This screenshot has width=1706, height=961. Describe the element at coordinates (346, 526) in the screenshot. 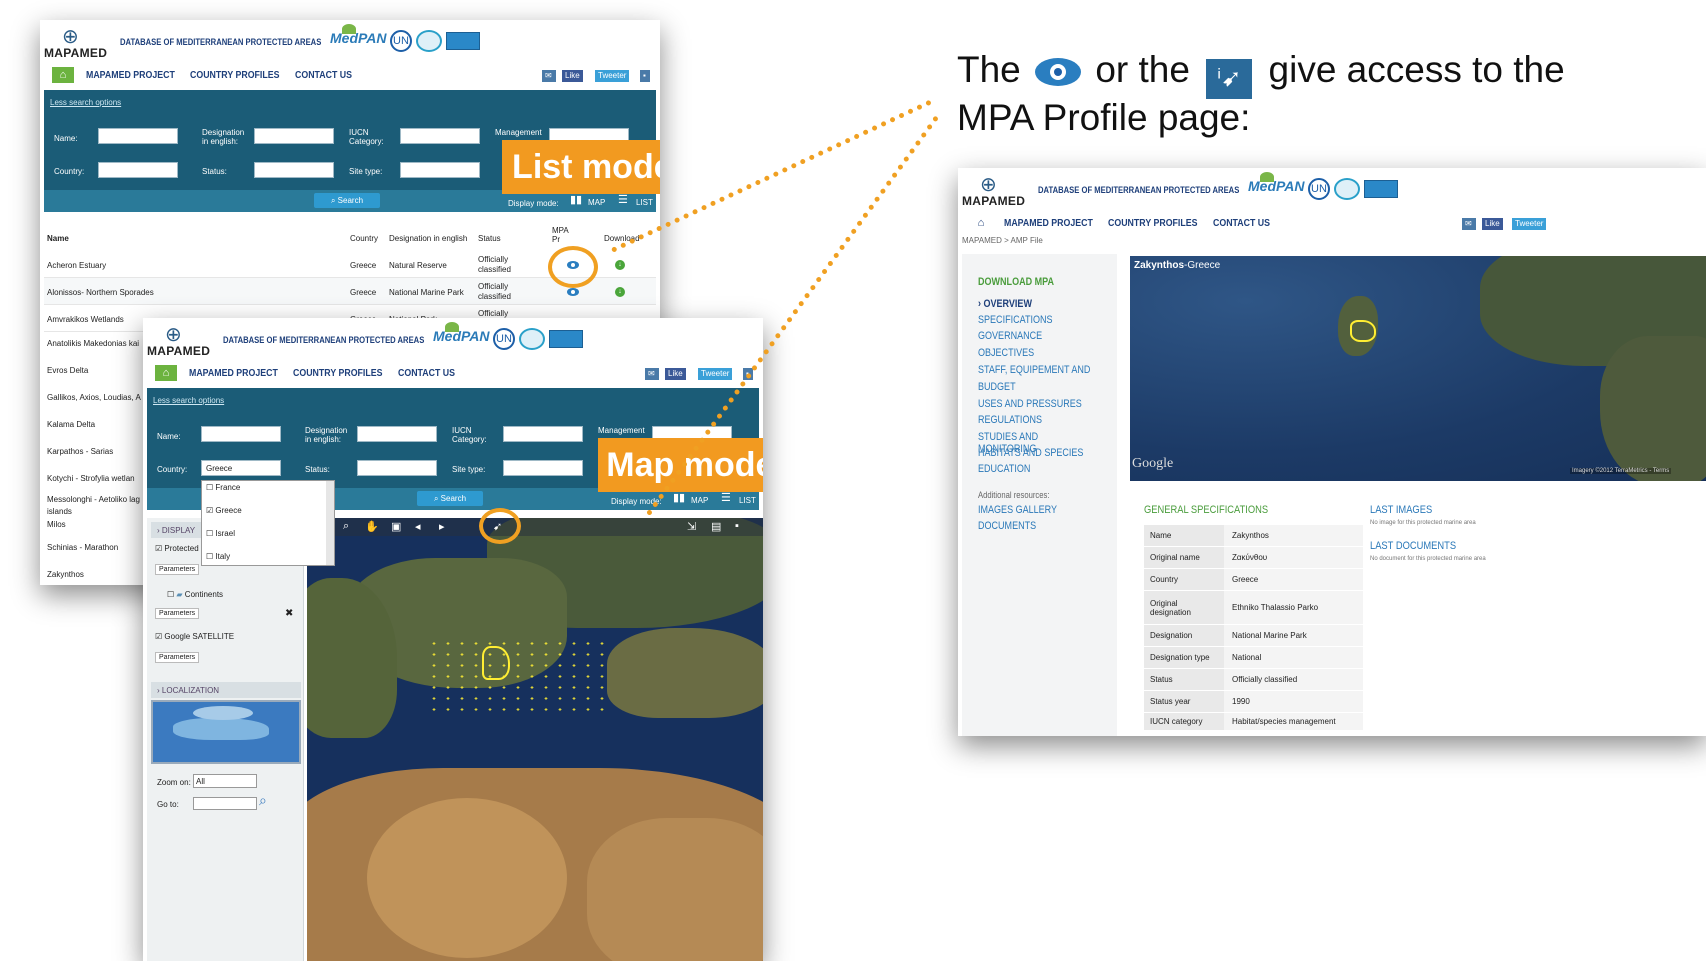

I see `zoom-icon: ⌕` at that location.